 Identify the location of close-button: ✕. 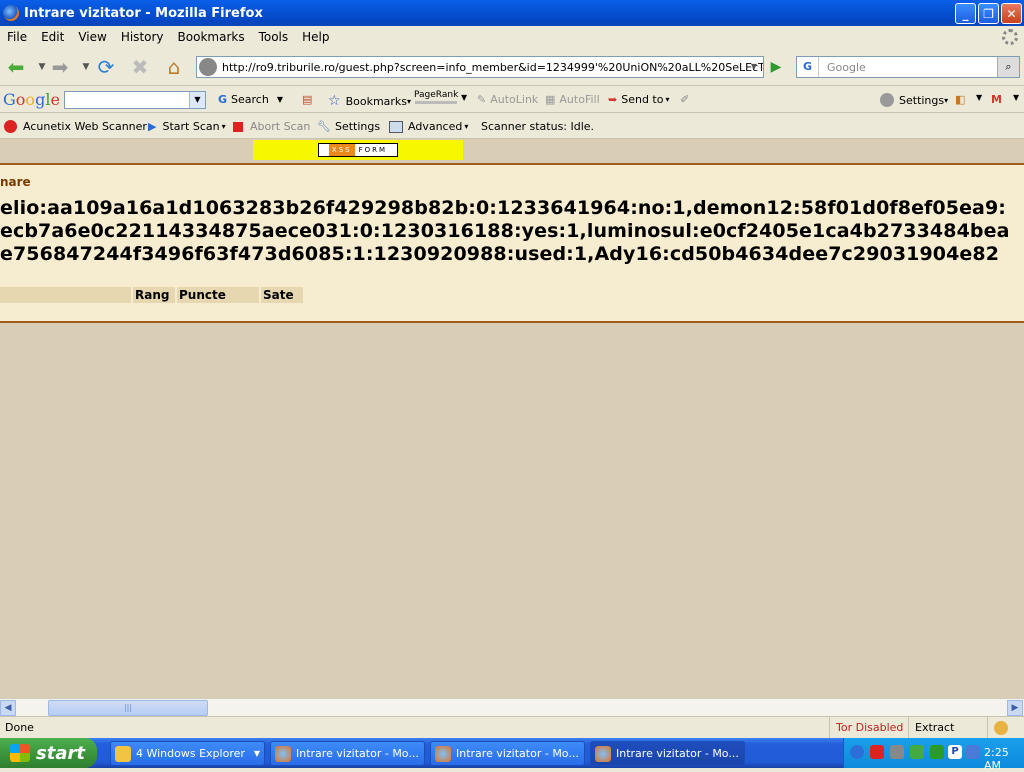
(1011, 13).